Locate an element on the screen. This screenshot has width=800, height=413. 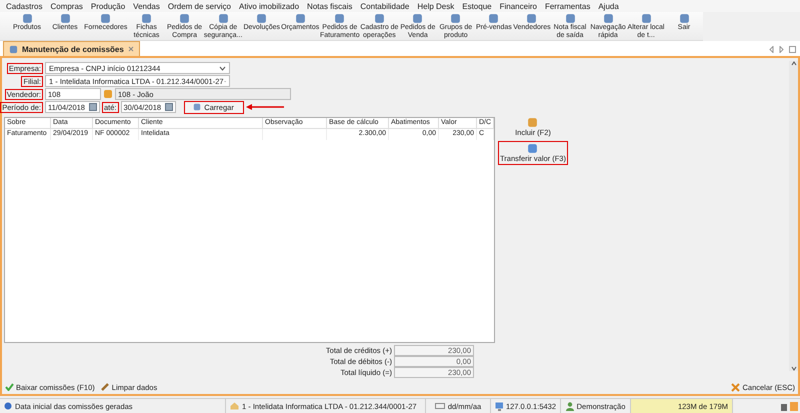
annotation-arrow is located at coordinates (265, 107).